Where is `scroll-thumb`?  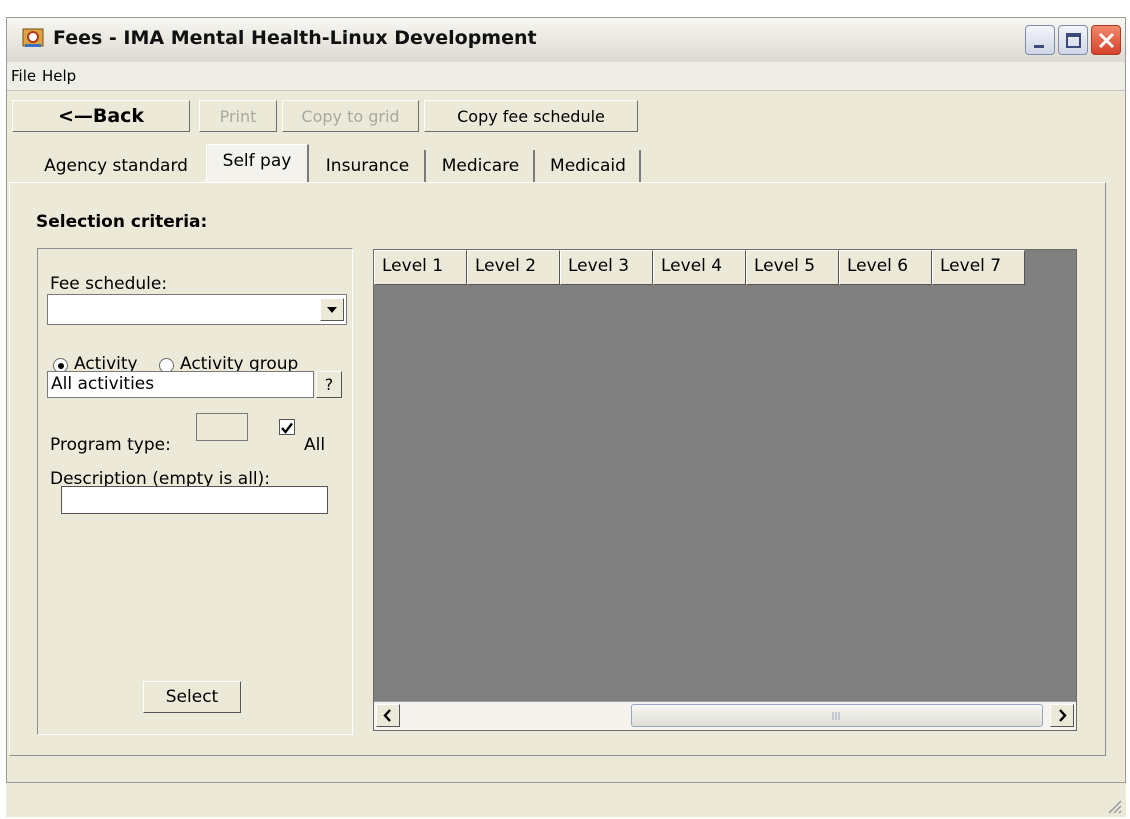 scroll-thumb is located at coordinates (837, 715).